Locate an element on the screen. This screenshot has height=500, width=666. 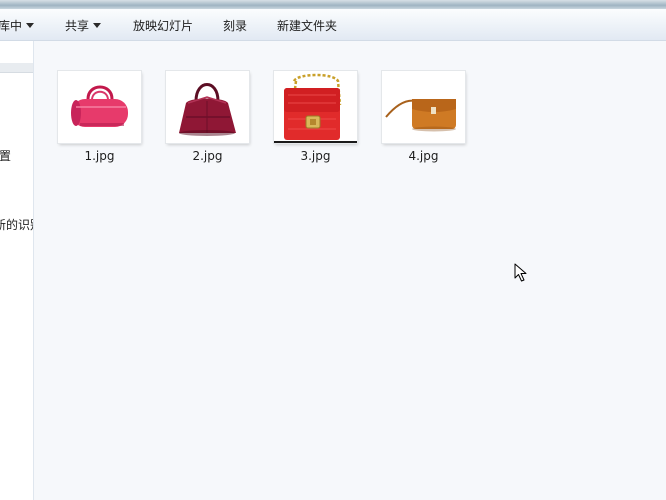
share-menu: 共享 is located at coordinates (83, 26).